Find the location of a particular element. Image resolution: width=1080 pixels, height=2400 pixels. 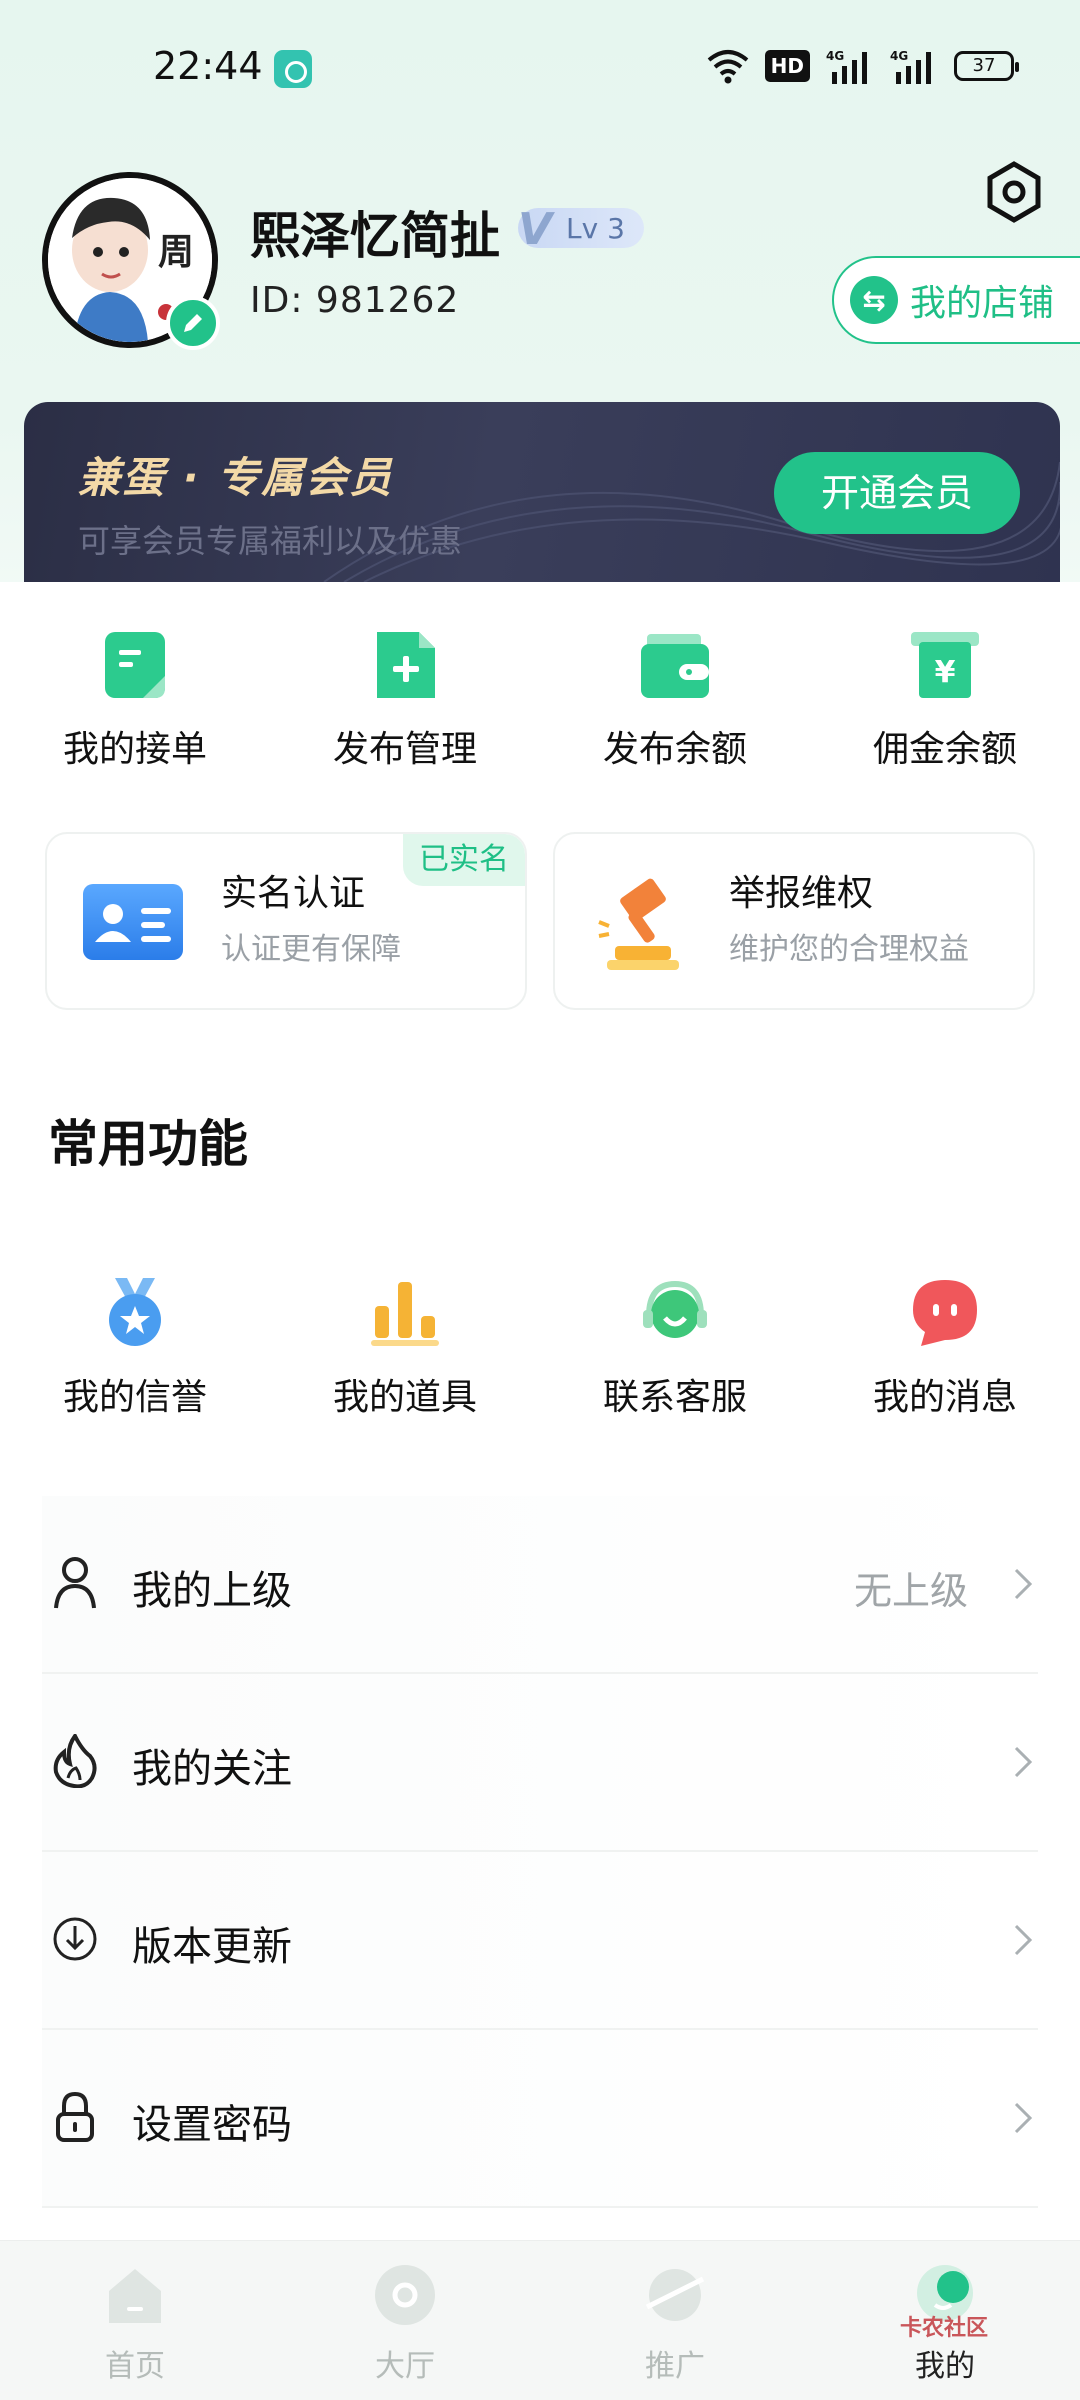

user-id: ID: 981262 is located at coordinates (355, 300).